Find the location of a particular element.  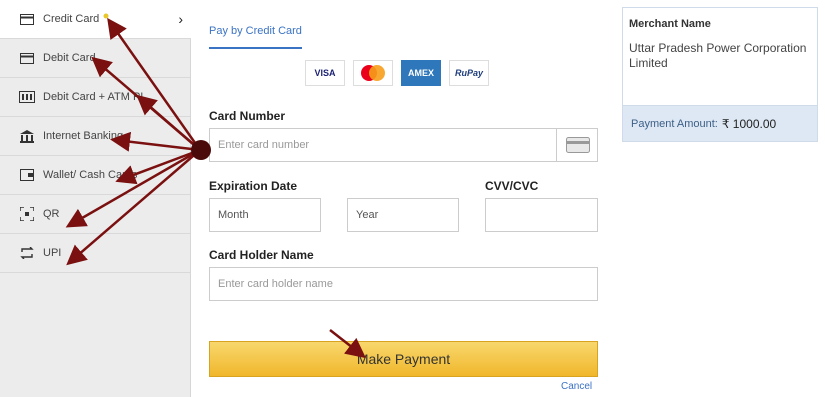

payment-amount-value: ₹ 1000.00 is located at coordinates (749, 123).